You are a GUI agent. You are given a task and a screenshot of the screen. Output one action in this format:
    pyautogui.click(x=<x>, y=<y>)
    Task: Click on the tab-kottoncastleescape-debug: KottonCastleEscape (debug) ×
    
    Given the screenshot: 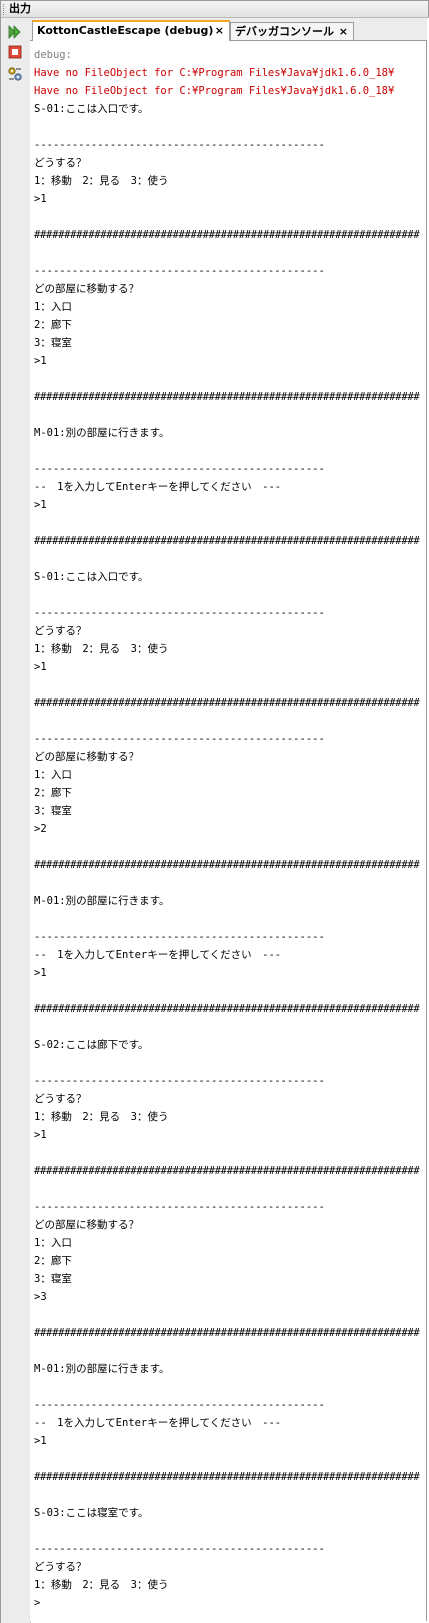 What is the action you would take?
    pyautogui.click(x=131, y=30)
    